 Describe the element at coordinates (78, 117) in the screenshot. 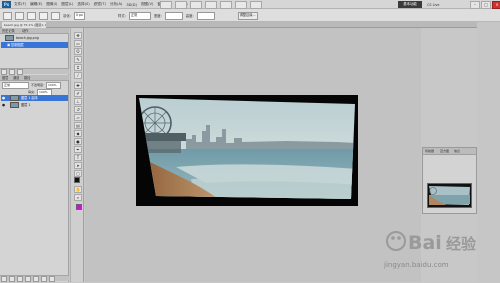

I see `eraser-tool-icon: ▱` at that location.